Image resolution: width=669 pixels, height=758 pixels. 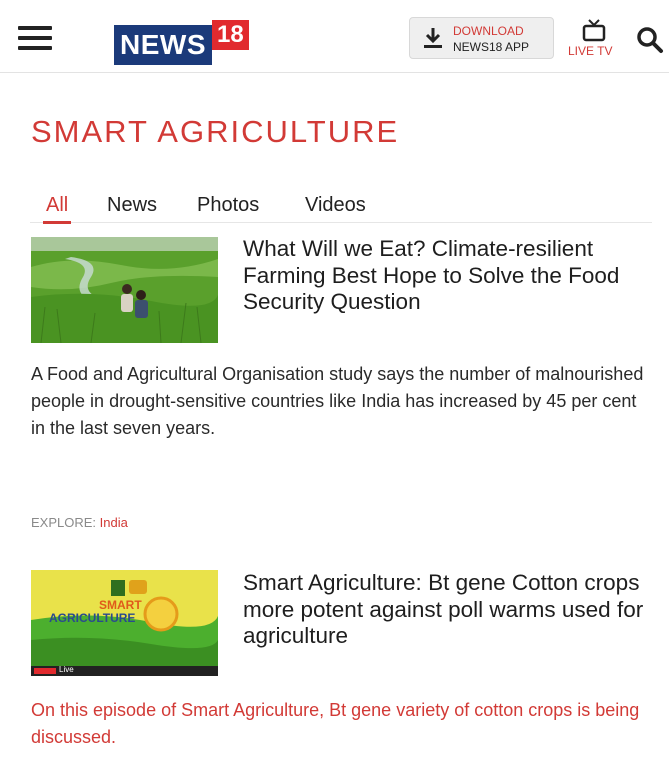 What do you see at coordinates (650, 40) in the screenshot?
I see `search-icon` at bounding box center [650, 40].